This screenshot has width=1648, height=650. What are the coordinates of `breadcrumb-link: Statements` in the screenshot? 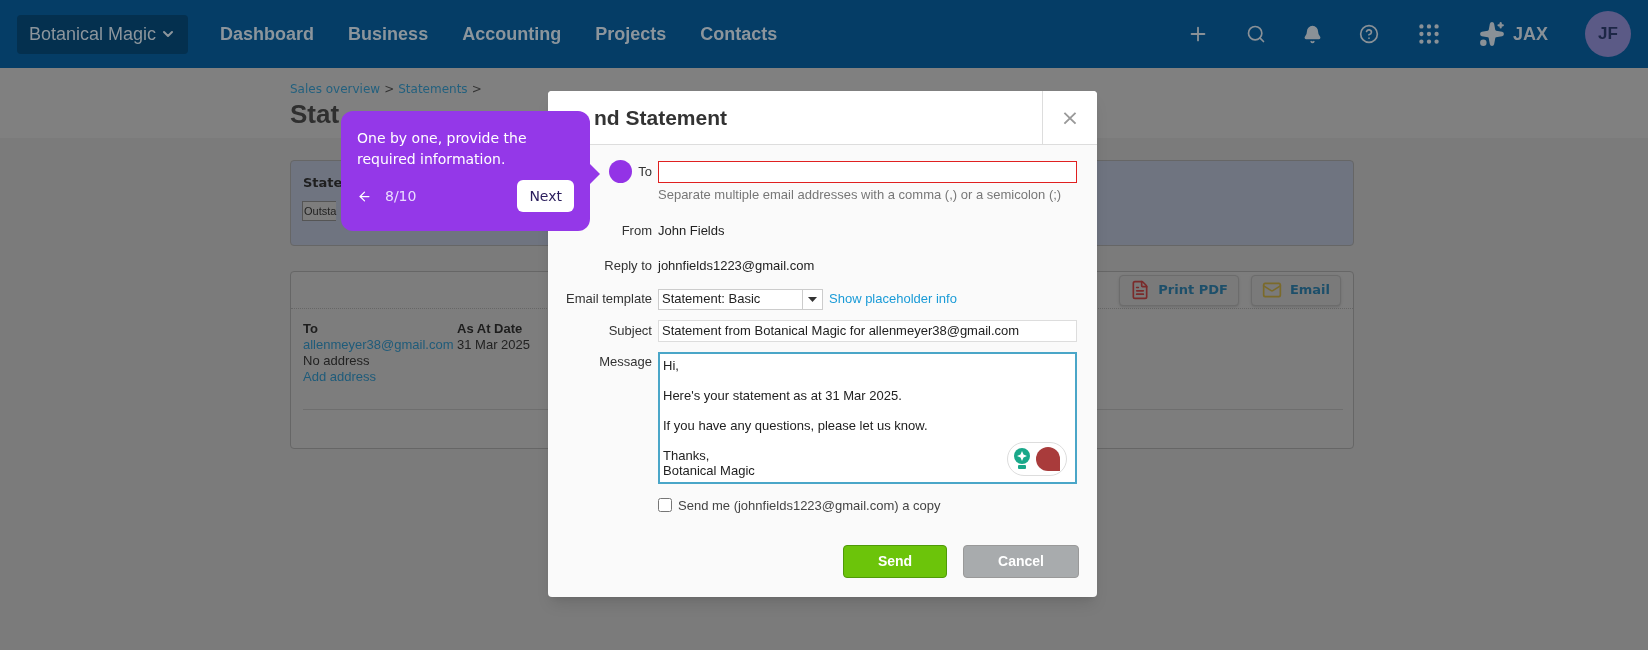 It's located at (433, 89).